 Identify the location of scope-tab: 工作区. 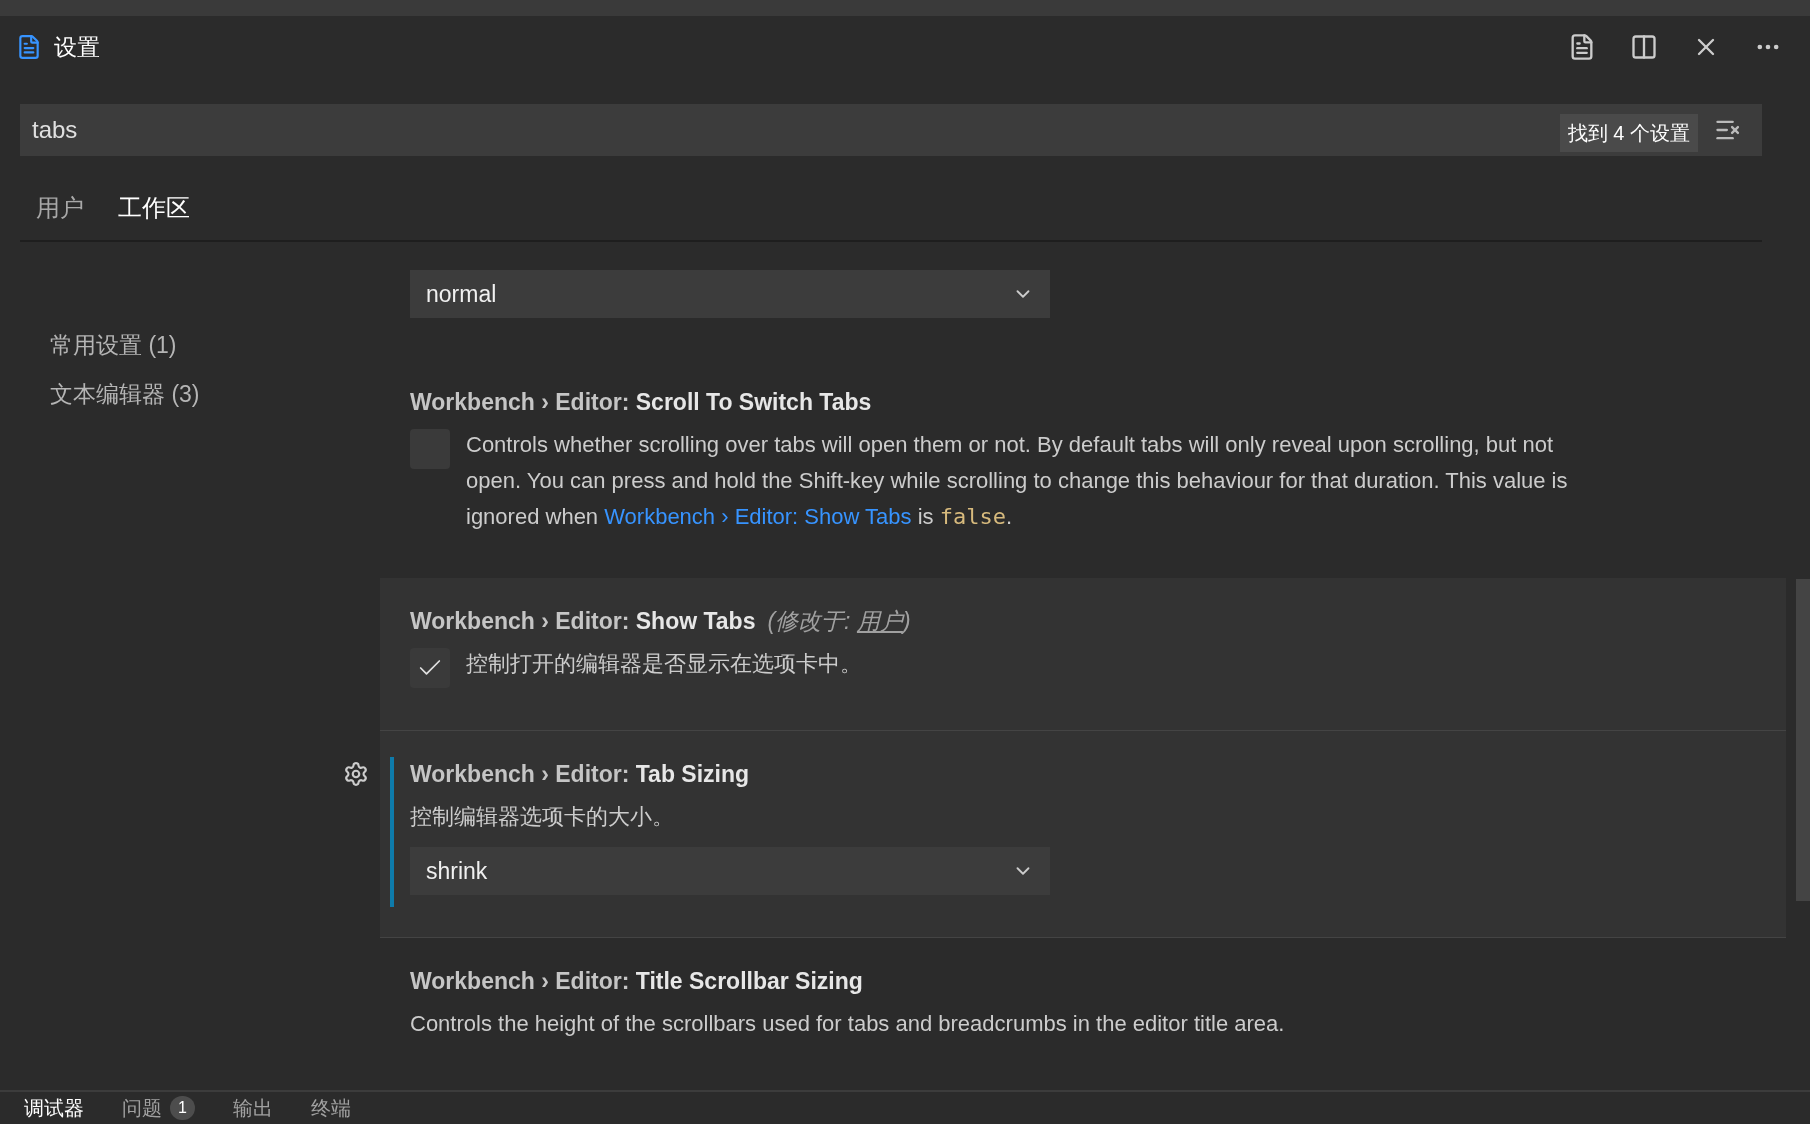
(154, 208).